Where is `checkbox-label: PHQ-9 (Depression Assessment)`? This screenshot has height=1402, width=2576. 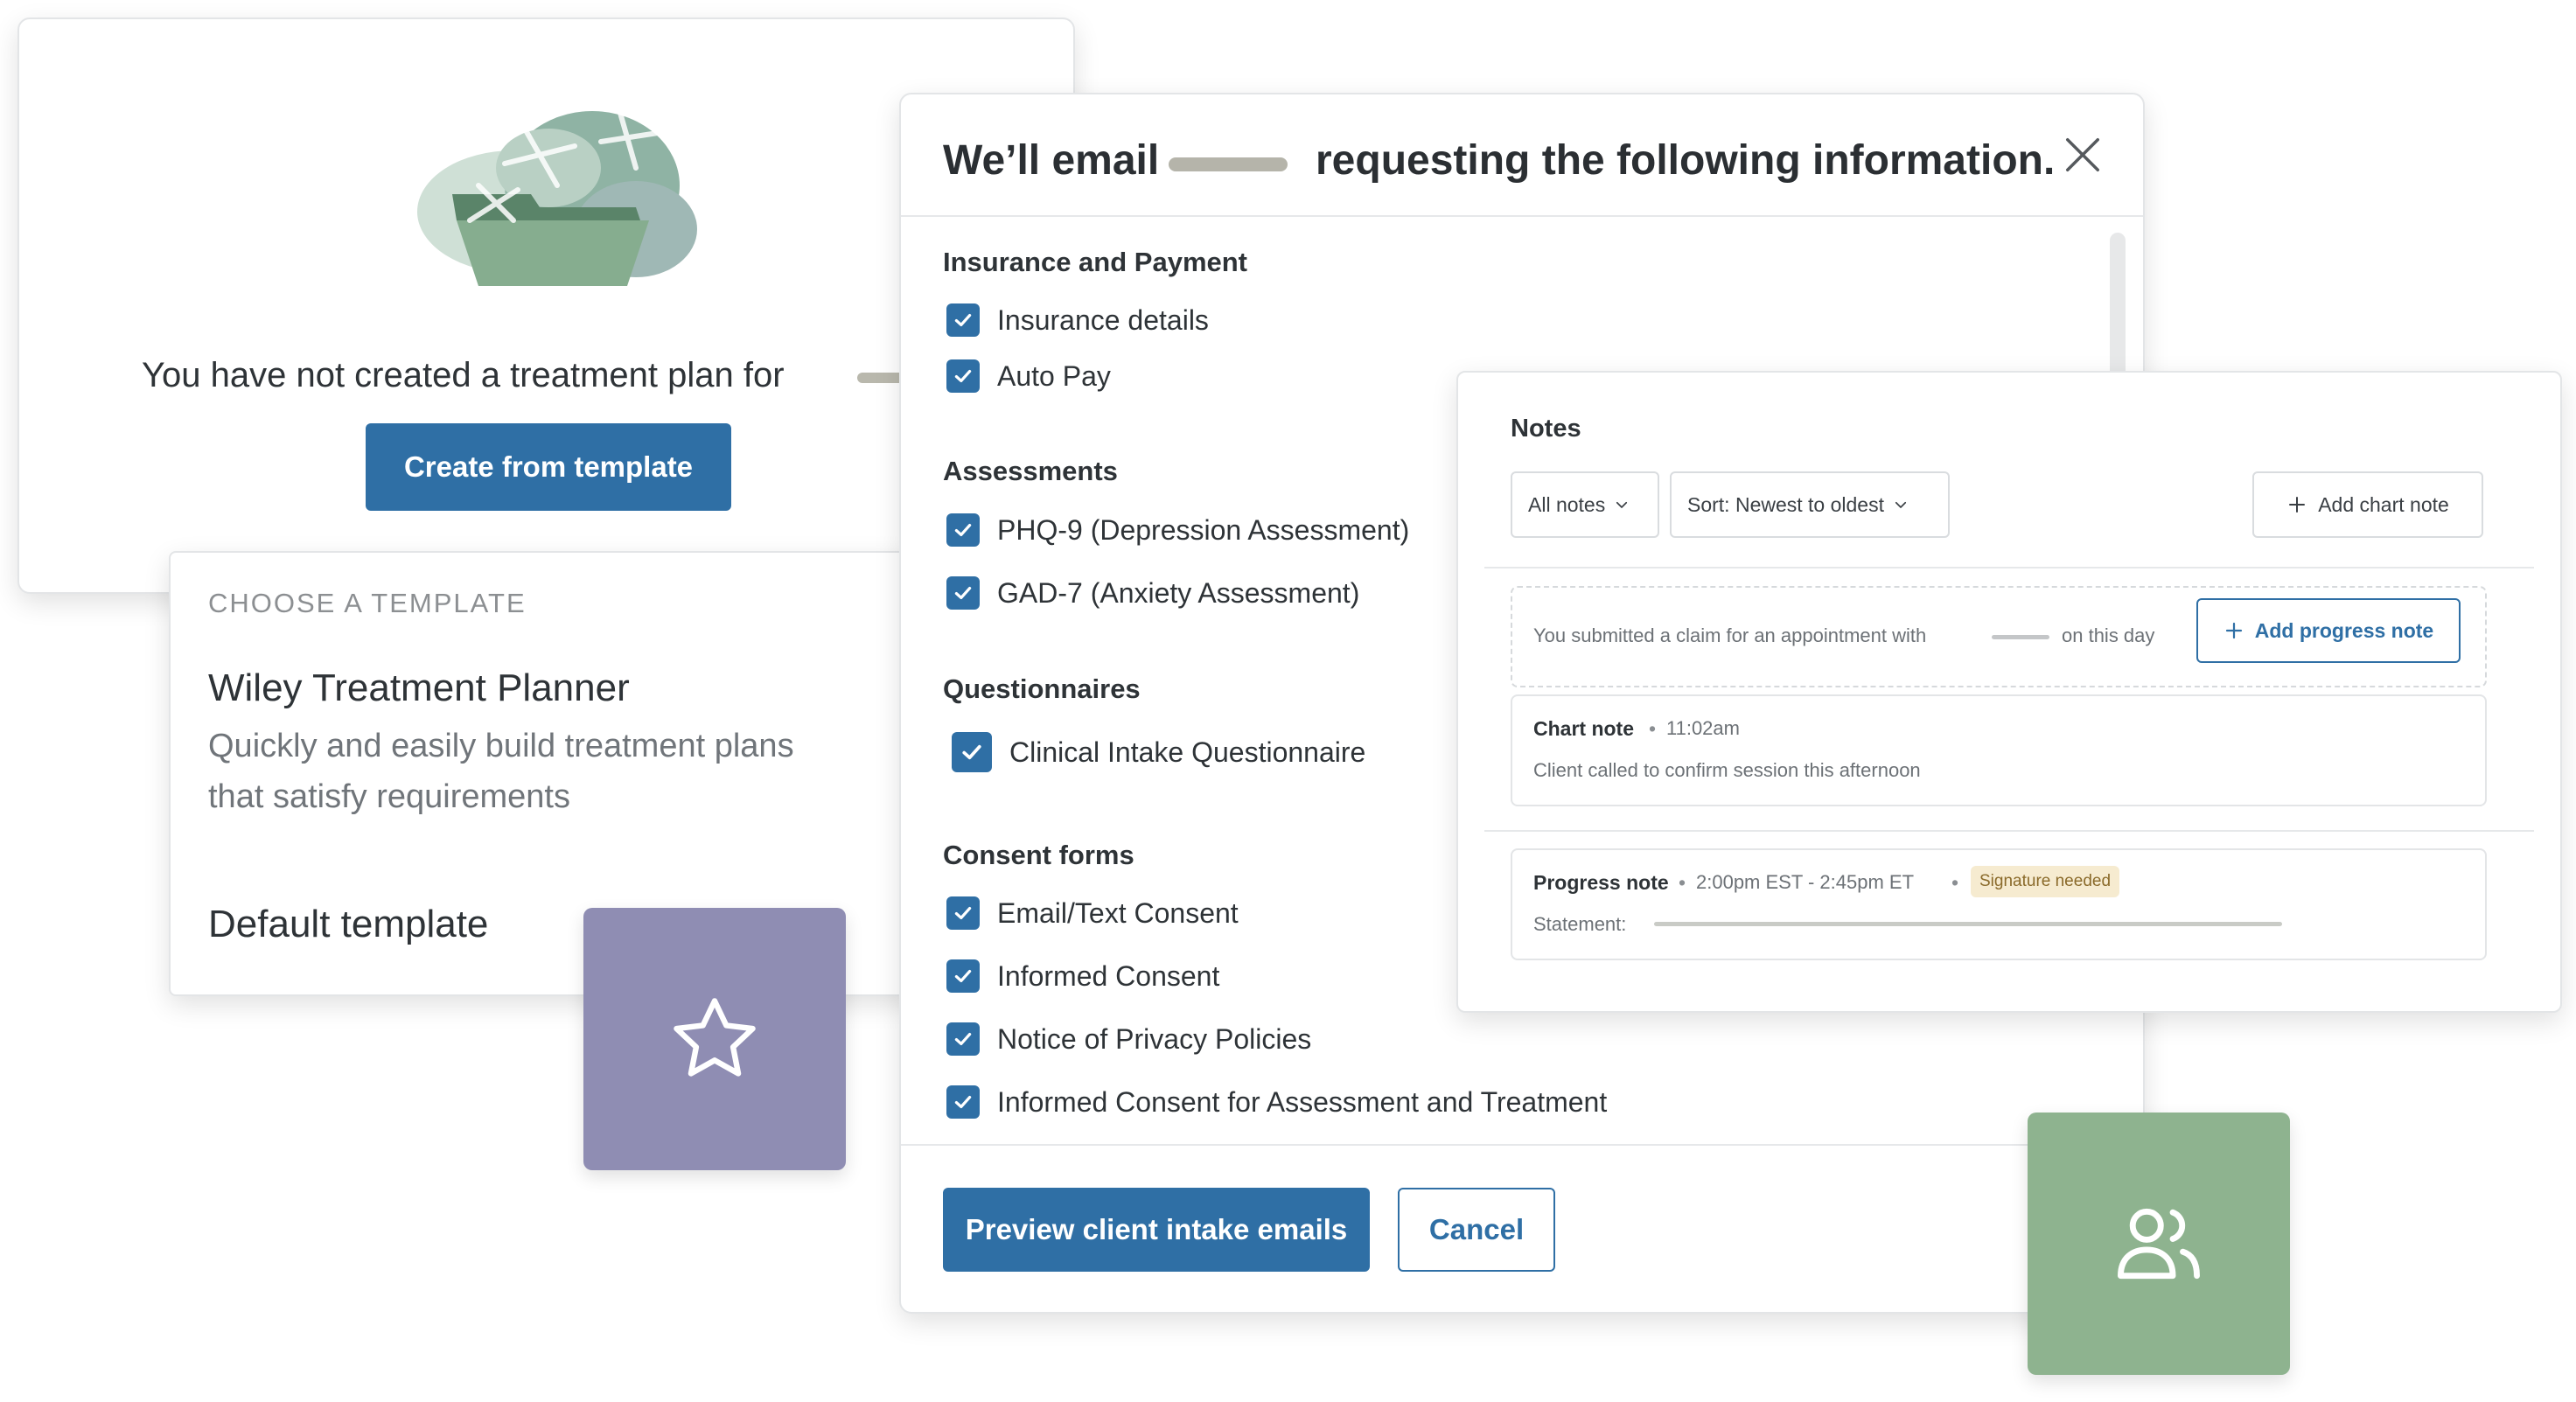
checkbox-label: PHQ-9 (Depression Assessment) is located at coordinates (1203, 529).